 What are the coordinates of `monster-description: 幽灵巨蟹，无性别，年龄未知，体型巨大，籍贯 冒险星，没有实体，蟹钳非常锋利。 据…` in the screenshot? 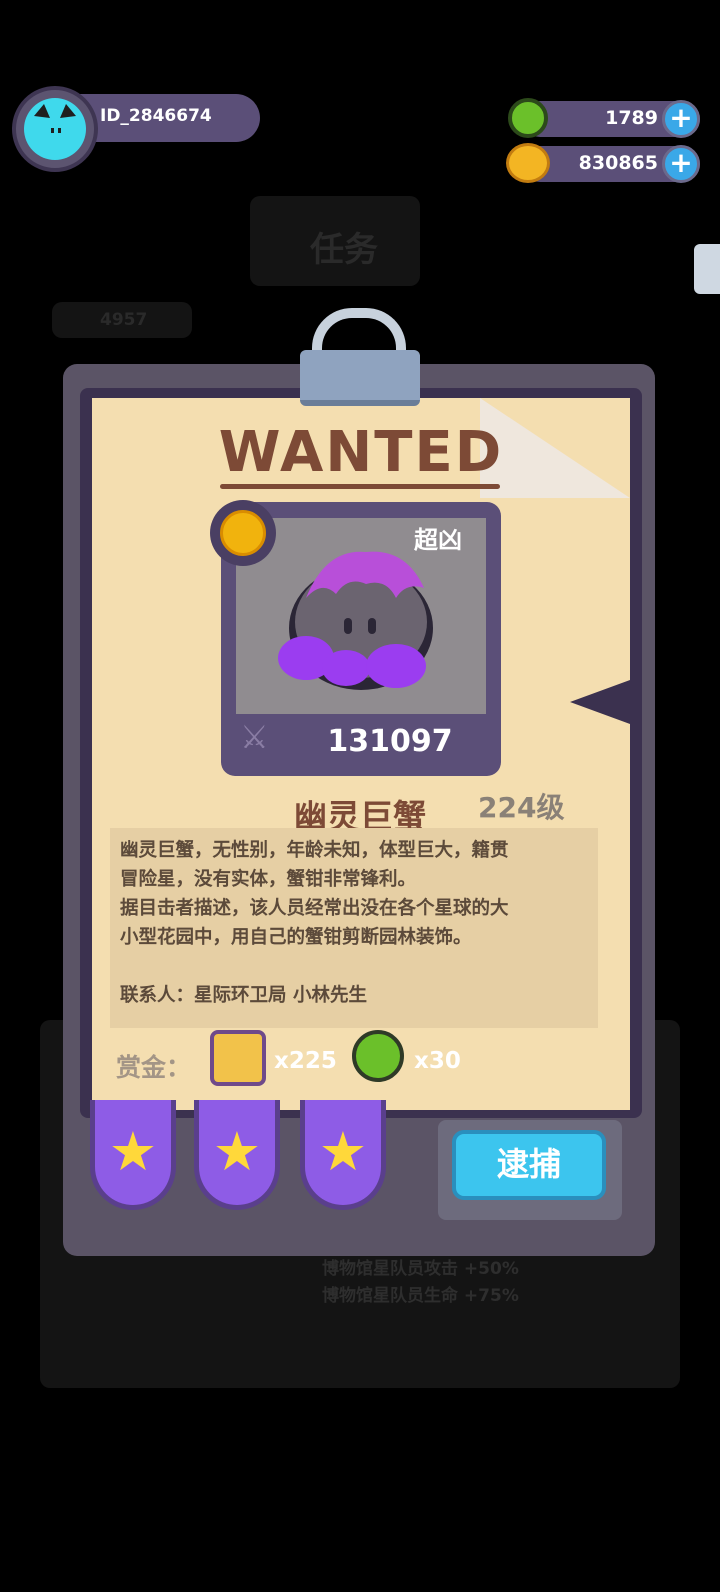 It's located at (314, 923).